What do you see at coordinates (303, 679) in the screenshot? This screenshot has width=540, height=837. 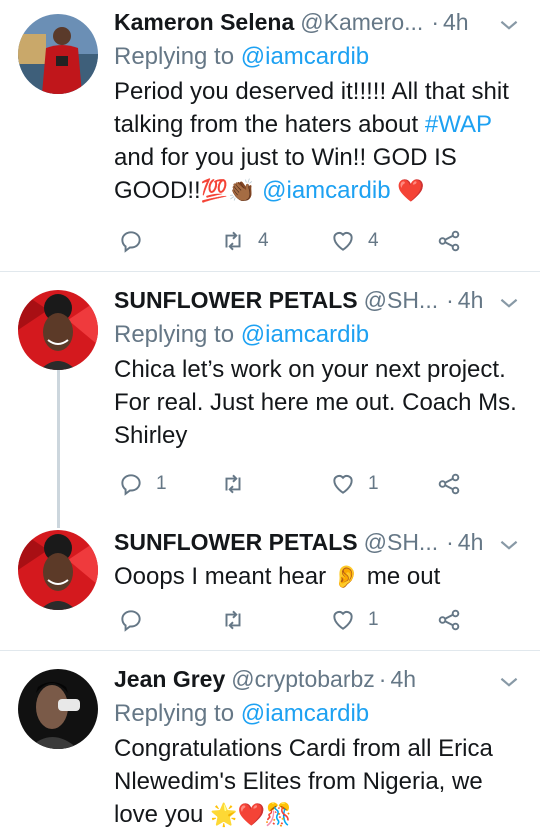 I see `user-handle: @cryptobarbz` at bounding box center [303, 679].